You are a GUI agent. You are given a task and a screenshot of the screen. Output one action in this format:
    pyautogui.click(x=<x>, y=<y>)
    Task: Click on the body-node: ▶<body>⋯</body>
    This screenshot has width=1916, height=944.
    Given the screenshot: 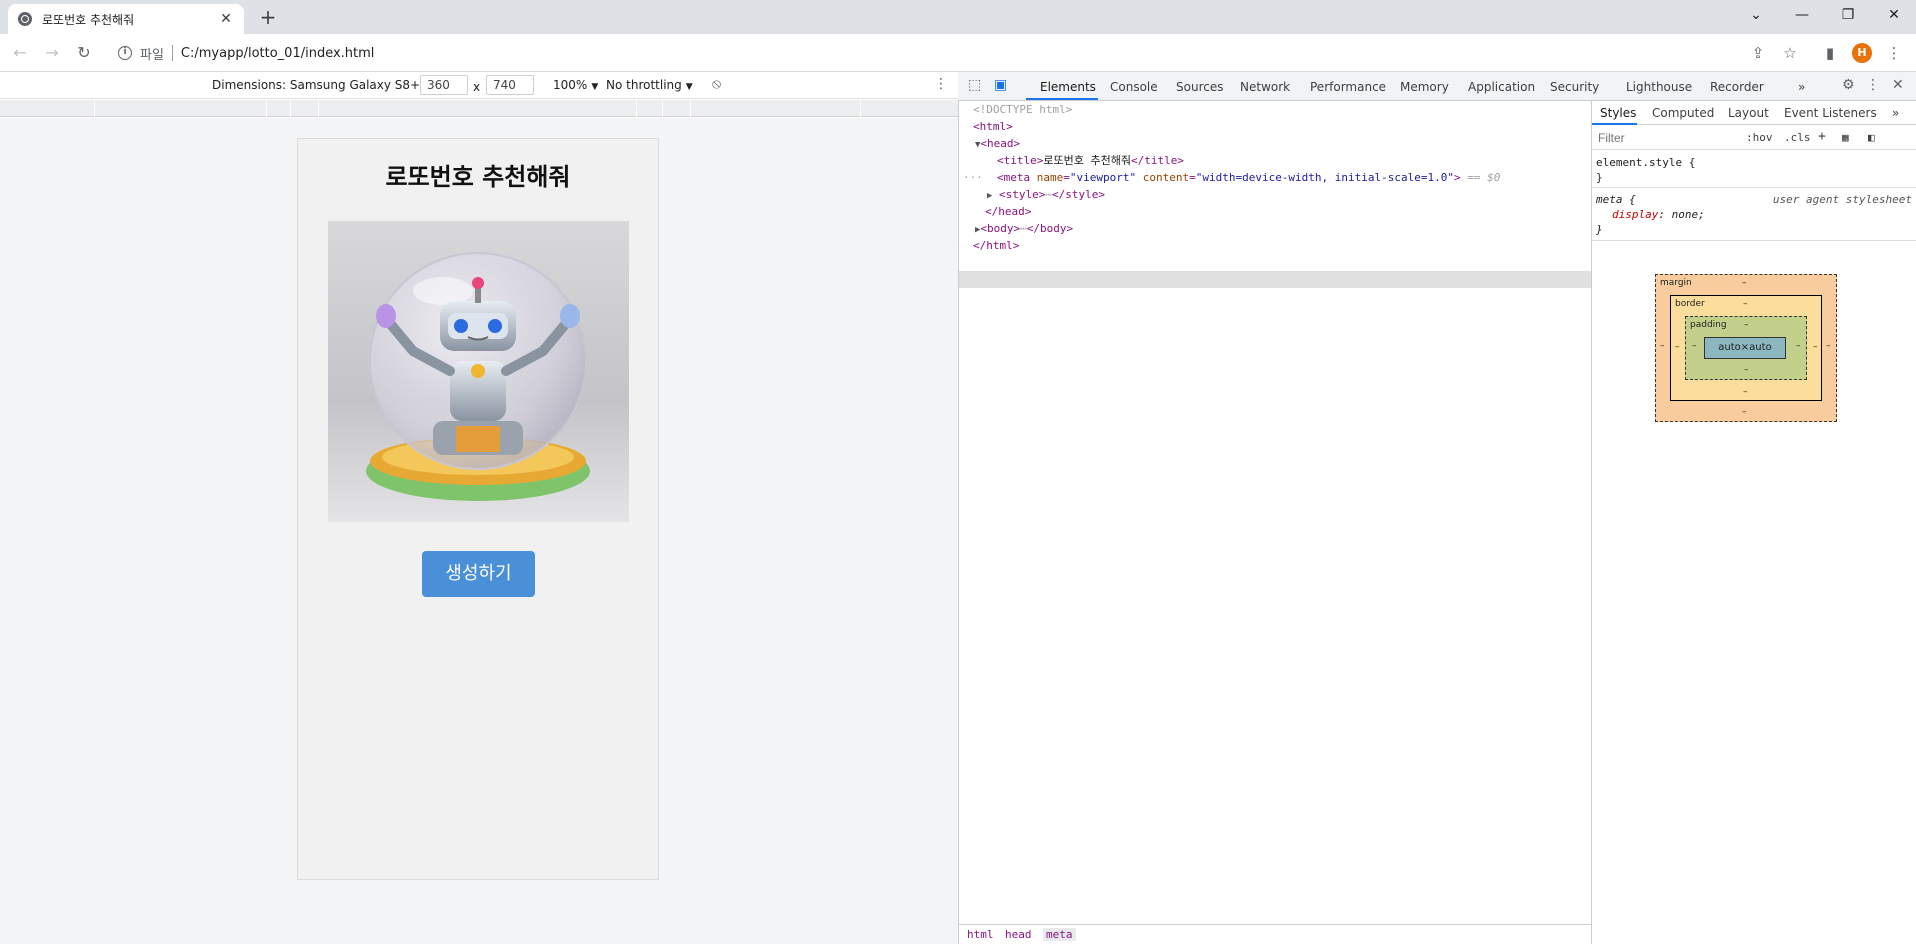 What is the action you would take?
    pyautogui.click(x=1024, y=228)
    